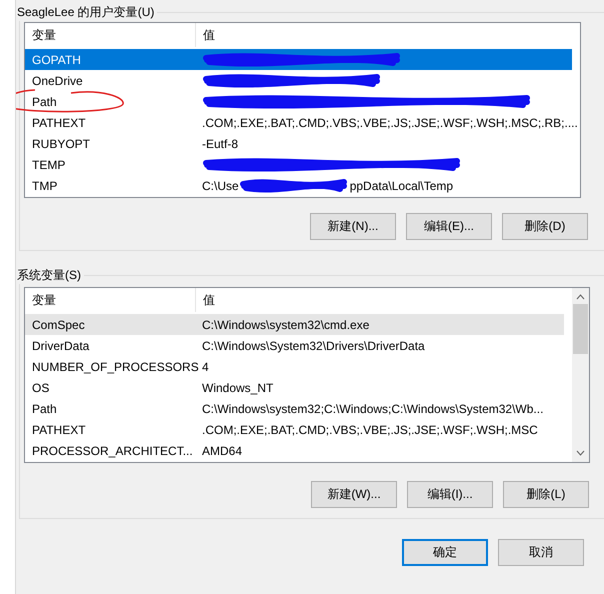  Describe the element at coordinates (87, 12) in the screenshot. I see `group-title: SeagleLee 的用户变量(U)` at that location.